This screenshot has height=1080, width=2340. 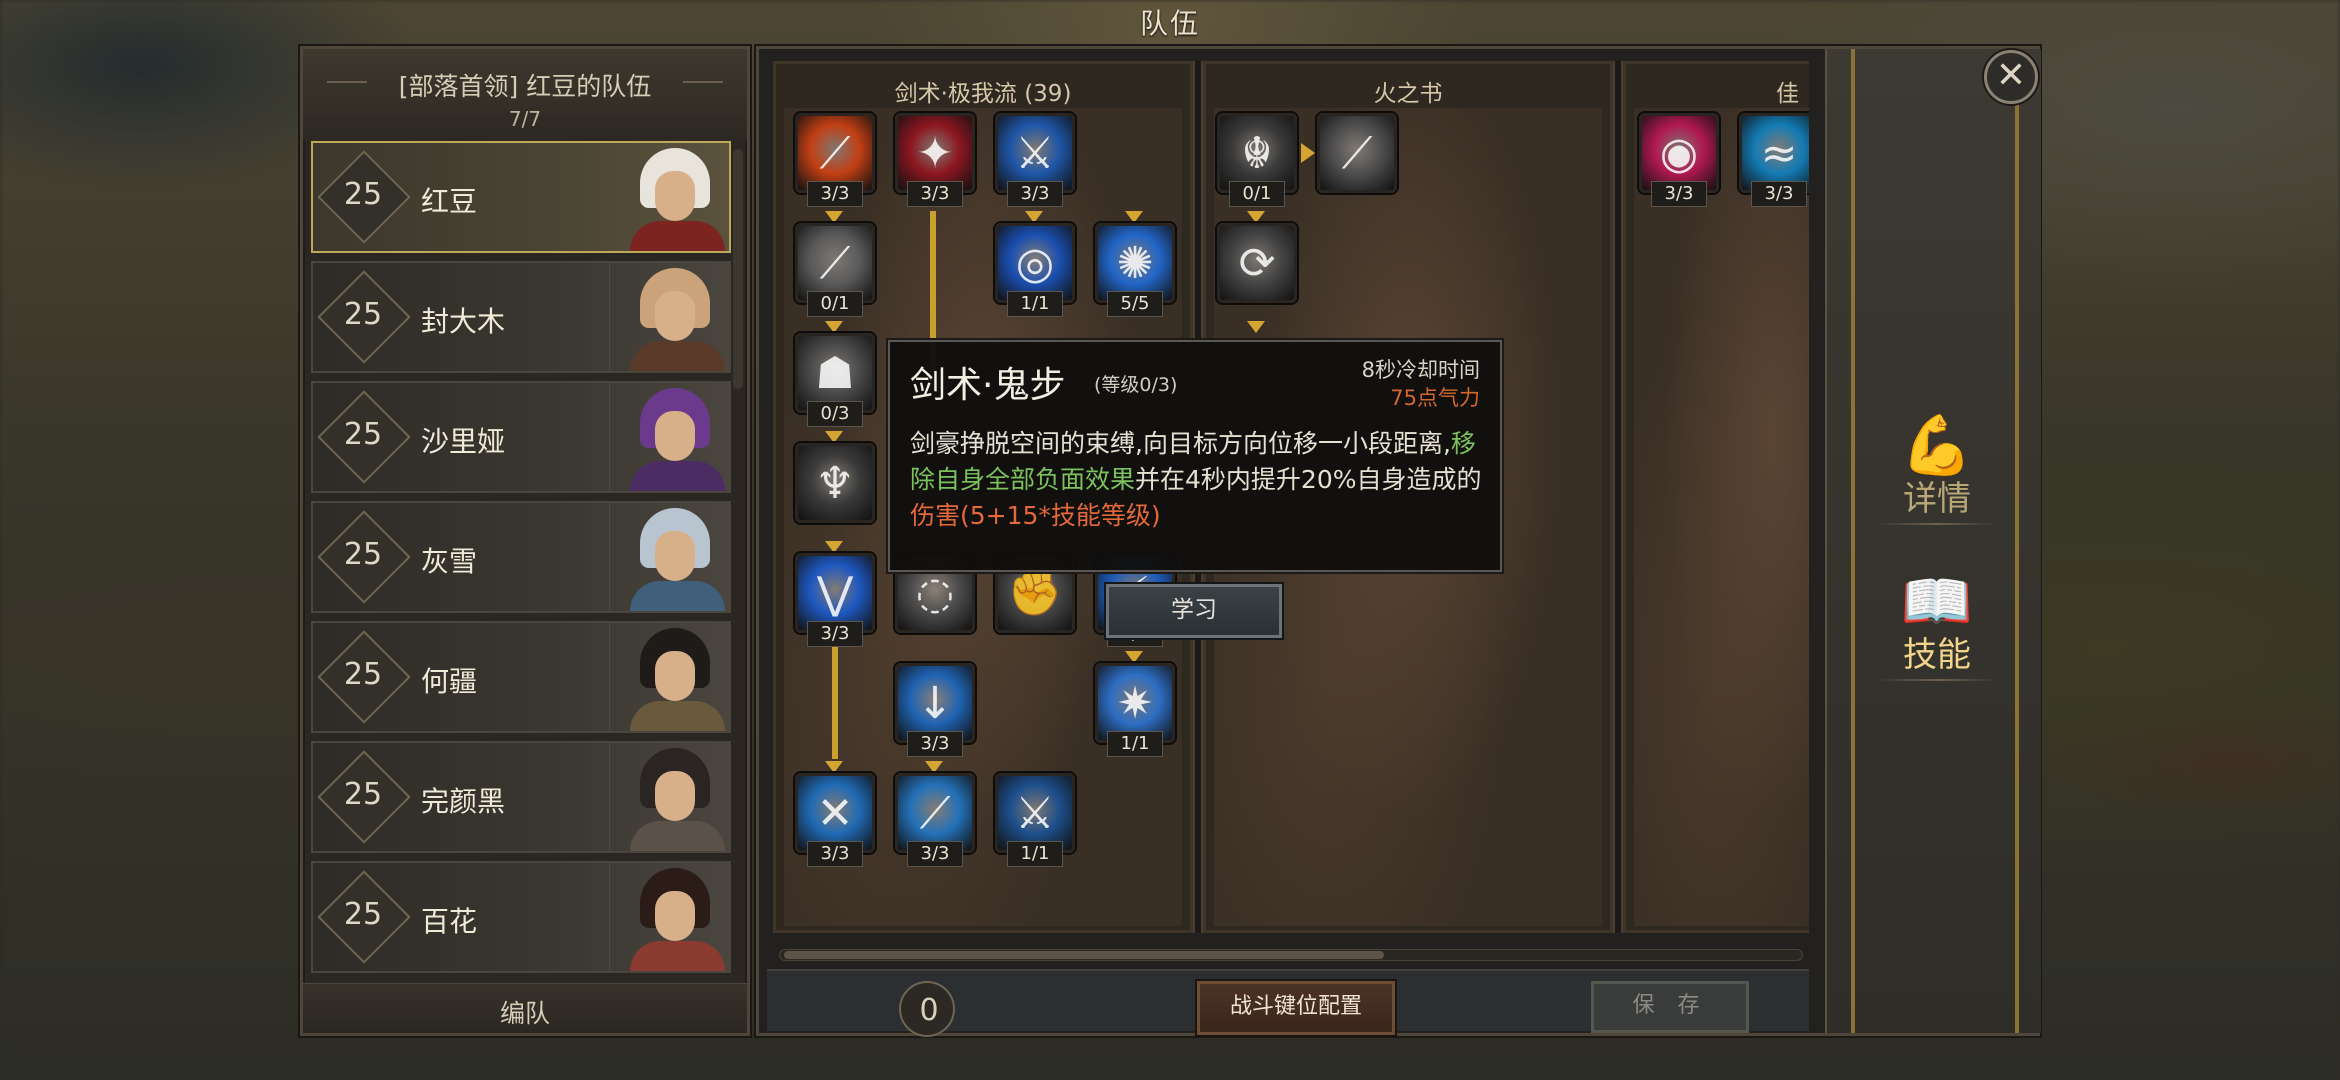 What do you see at coordinates (1721, 517) in the screenshot?
I see `column-artwork` at bounding box center [1721, 517].